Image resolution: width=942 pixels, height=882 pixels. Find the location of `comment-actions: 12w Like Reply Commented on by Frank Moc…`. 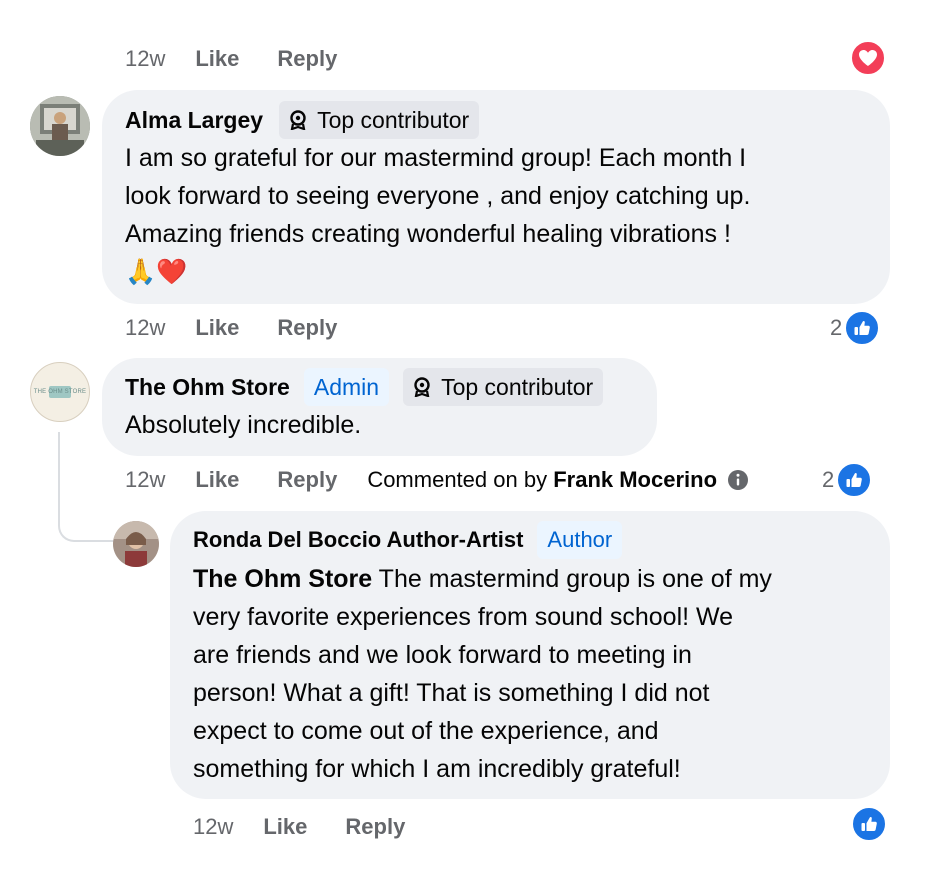

comment-actions: 12w Like Reply Commented on by Frank Moc… is located at coordinates (437, 480).